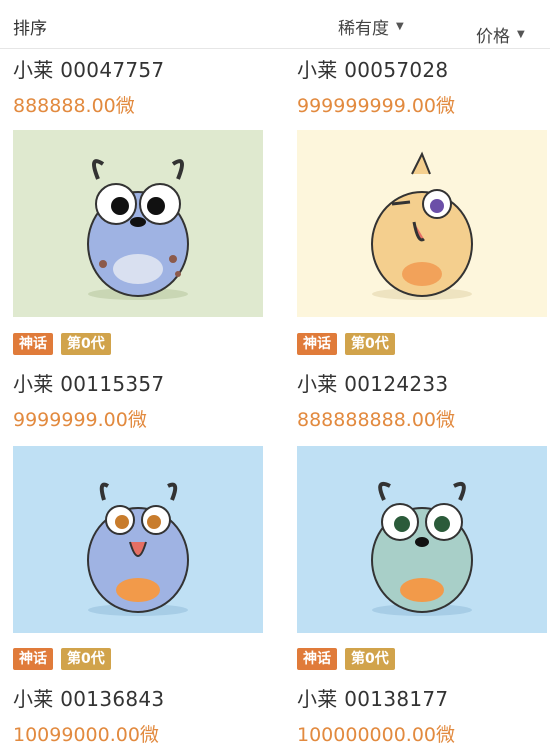  What do you see at coordinates (373, 699) in the screenshot?
I see `kitty-name: 小莱 00138177` at bounding box center [373, 699].